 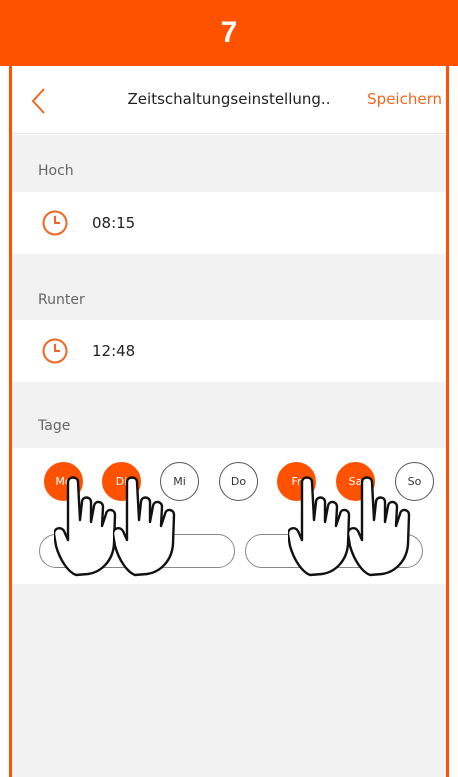 I want to click on time-row-down: 12:48, so click(x=229, y=351).